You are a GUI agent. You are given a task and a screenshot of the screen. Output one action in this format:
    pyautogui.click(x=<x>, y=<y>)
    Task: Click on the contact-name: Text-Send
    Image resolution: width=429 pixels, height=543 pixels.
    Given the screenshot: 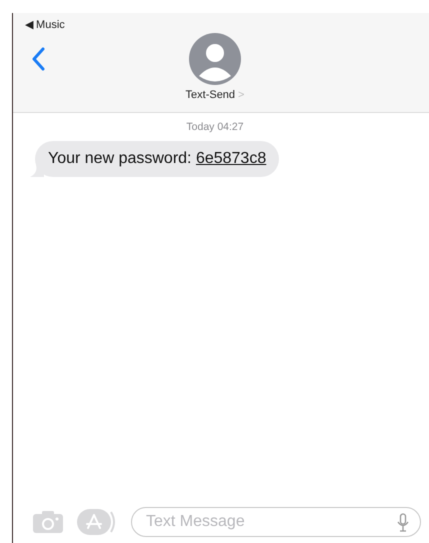 What is the action you would take?
    pyautogui.click(x=211, y=95)
    